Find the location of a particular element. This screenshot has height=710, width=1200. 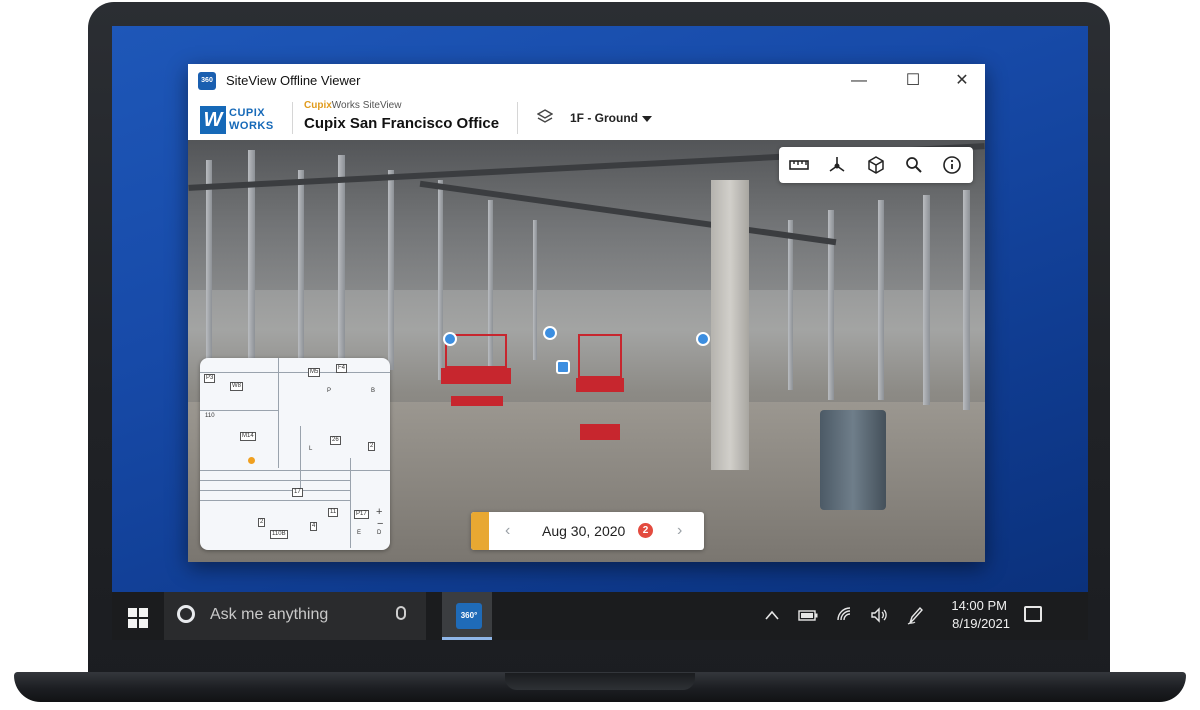

room-label: L is located at coordinates (311, 449).